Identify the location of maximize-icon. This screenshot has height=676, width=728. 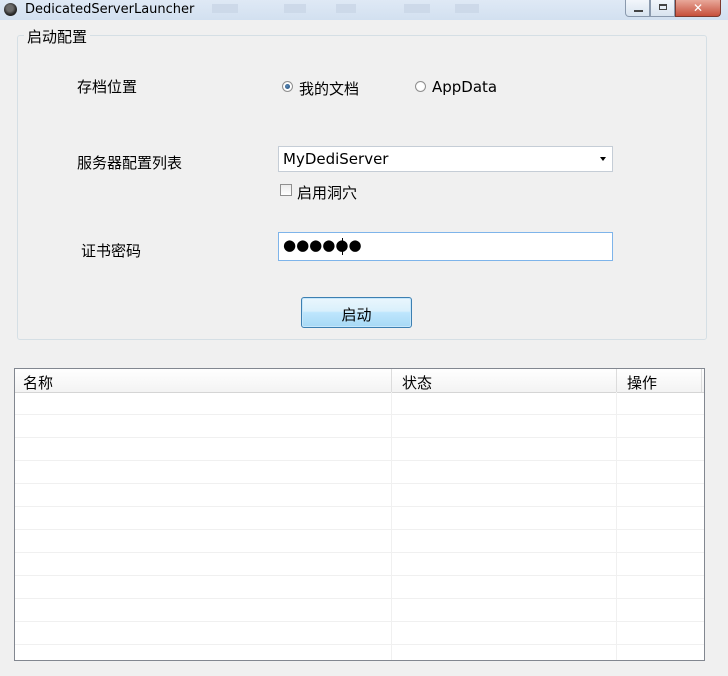
(663, 7).